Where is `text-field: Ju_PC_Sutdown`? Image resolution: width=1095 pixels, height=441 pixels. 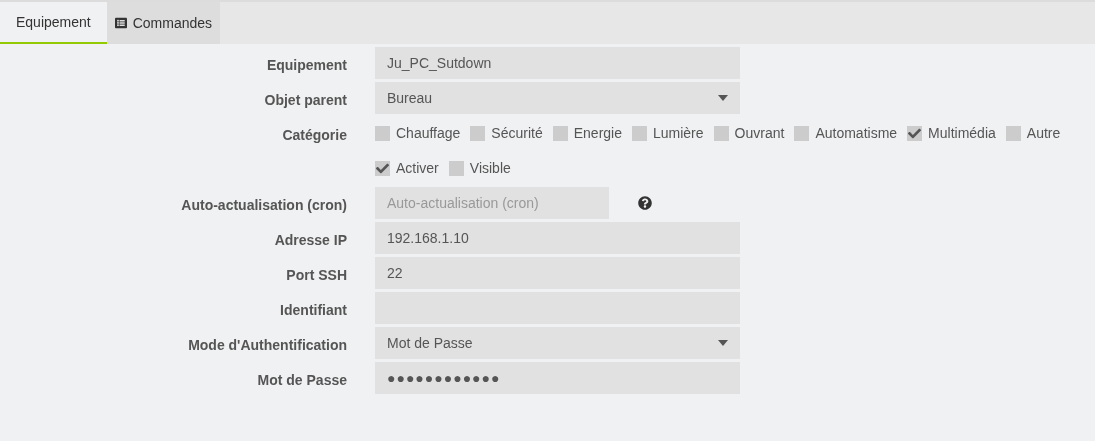 text-field: Ju_PC_Sutdown is located at coordinates (557, 63).